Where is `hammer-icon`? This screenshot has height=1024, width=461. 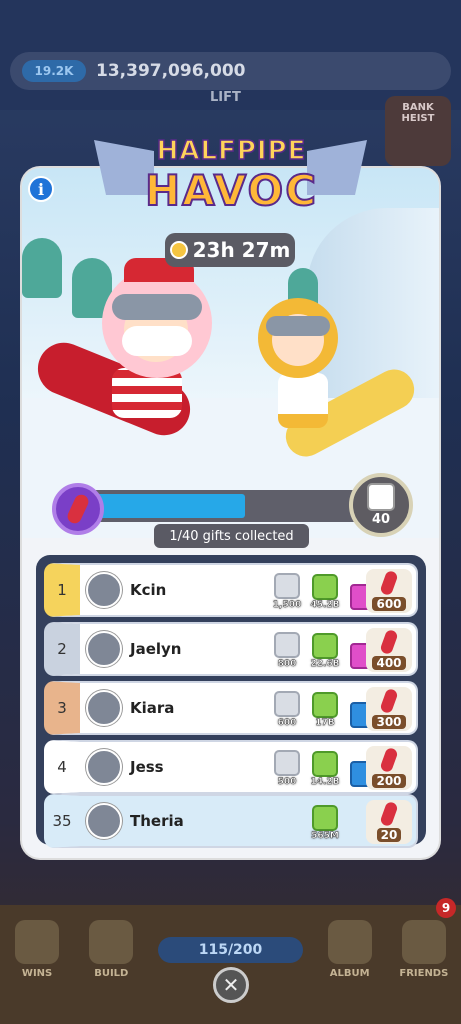
hammer-icon is located at coordinates (111, 942).